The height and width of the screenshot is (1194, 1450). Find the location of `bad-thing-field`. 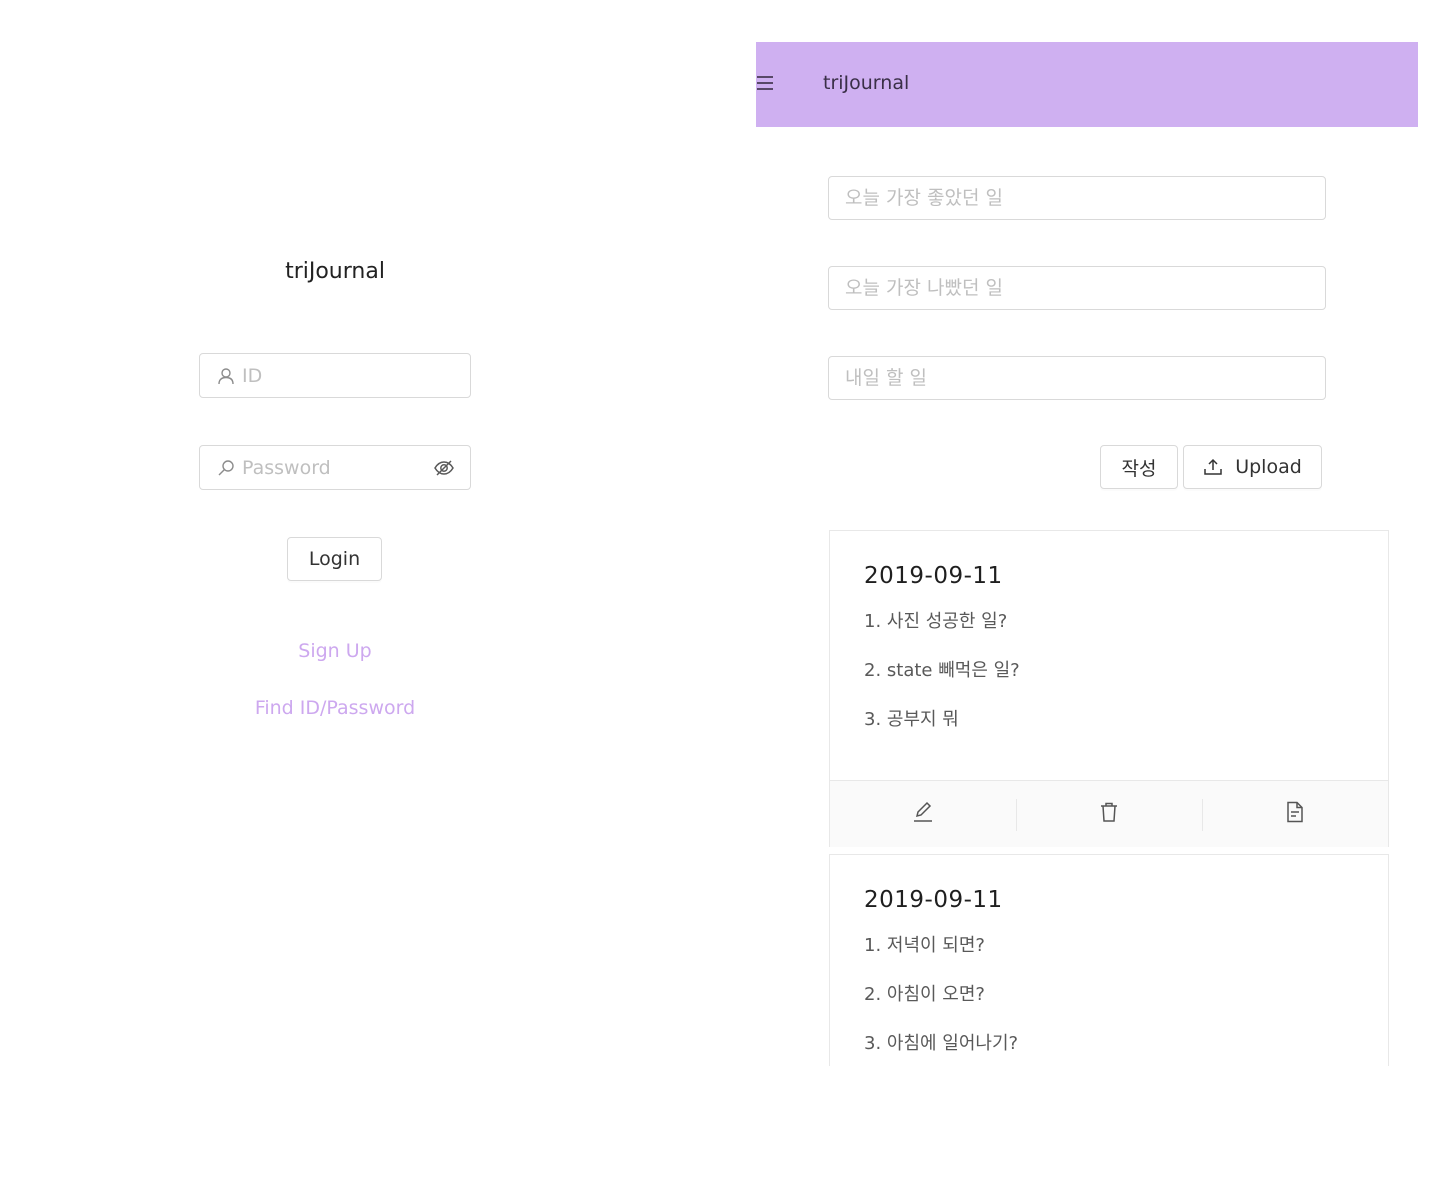

bad-thing-field is located at coordinates (1077, 288).